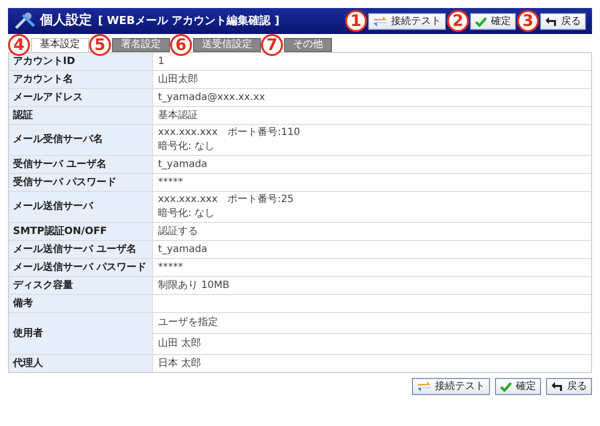 Image resolution: width=600 pixels, height=426 pixels. Describe the element at coordinates (189, 20) in the screenshot. I see `page-subtitle: [ WEBメール アカウント編集確認 ]` at that location.